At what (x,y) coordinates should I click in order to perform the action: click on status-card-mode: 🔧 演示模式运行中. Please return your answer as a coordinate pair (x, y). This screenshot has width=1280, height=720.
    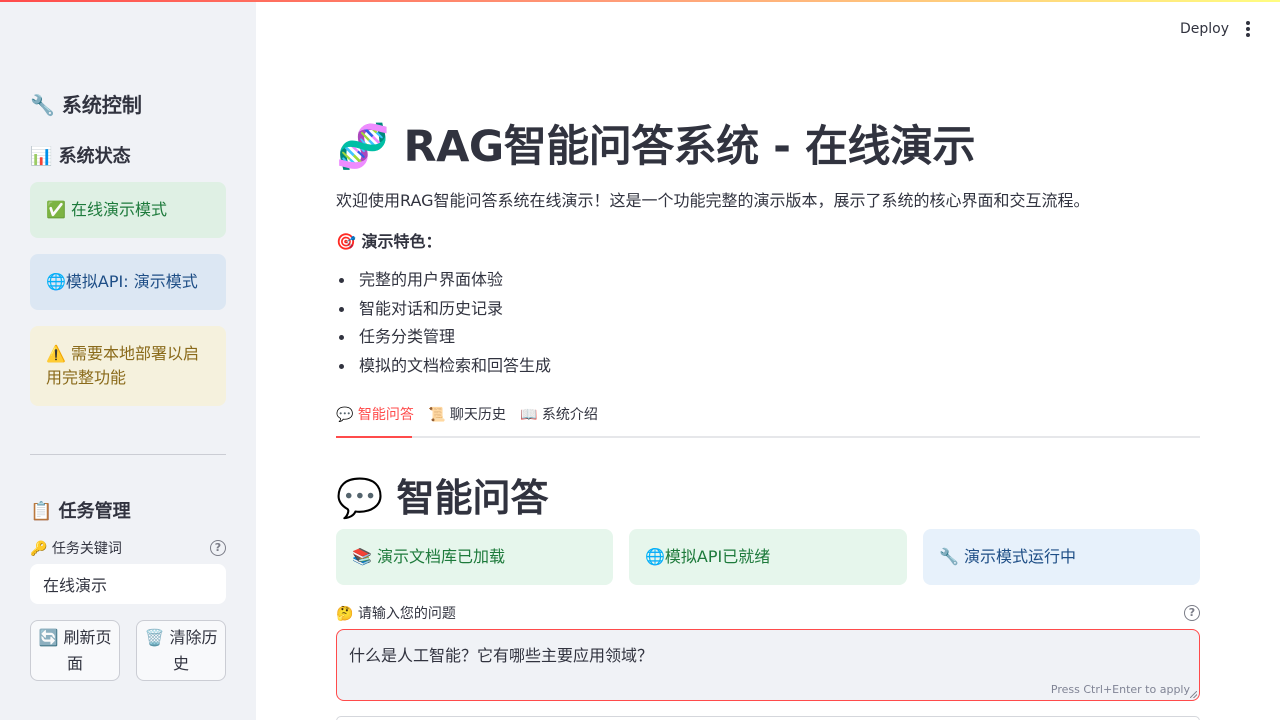
    Looking at the image, I should click on (1061, 557).